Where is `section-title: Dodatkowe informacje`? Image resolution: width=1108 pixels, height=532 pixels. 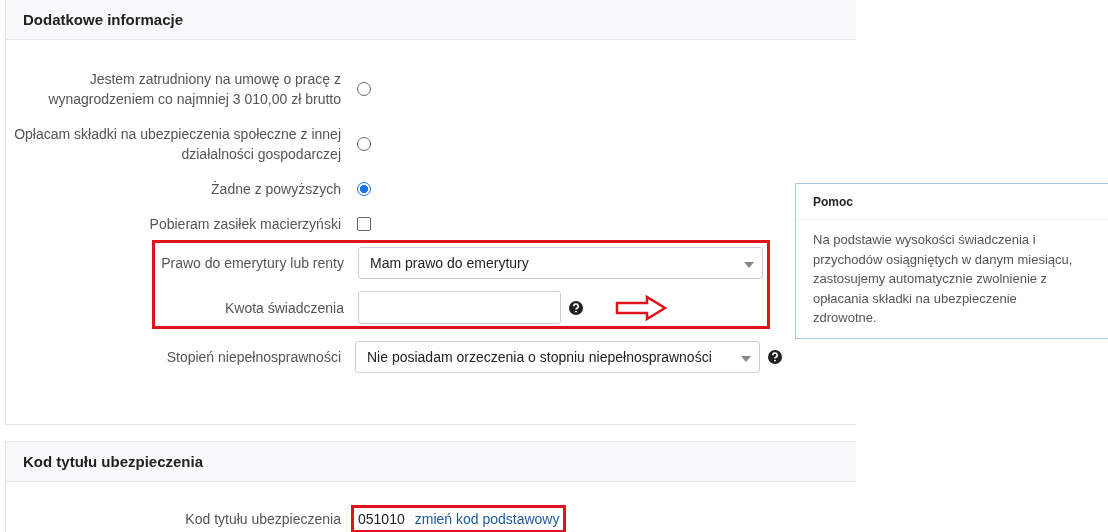
section-title: Dodatkowe informacje is located at coordinates (103, 19).